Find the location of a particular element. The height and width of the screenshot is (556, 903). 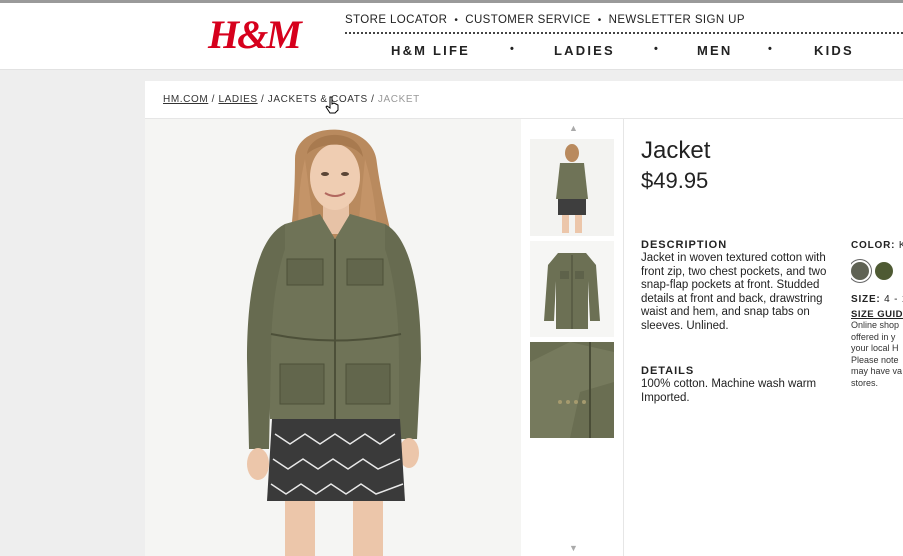

size-guide-link: SIZE GUID is located at coordinates (877, 314).